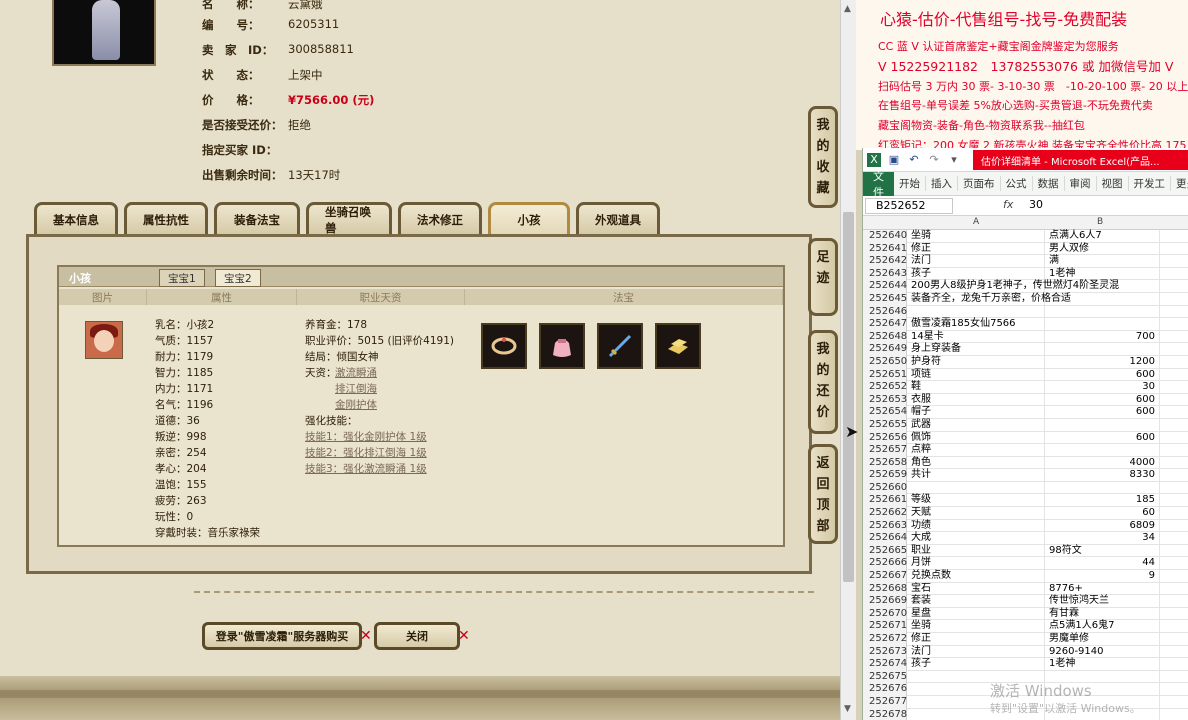 This screenshot has height=720, width=1188. What do you see at coordinates (885, 677) in the screenshot?
I see `row-number: 252675` at bounding box center [885, 677].